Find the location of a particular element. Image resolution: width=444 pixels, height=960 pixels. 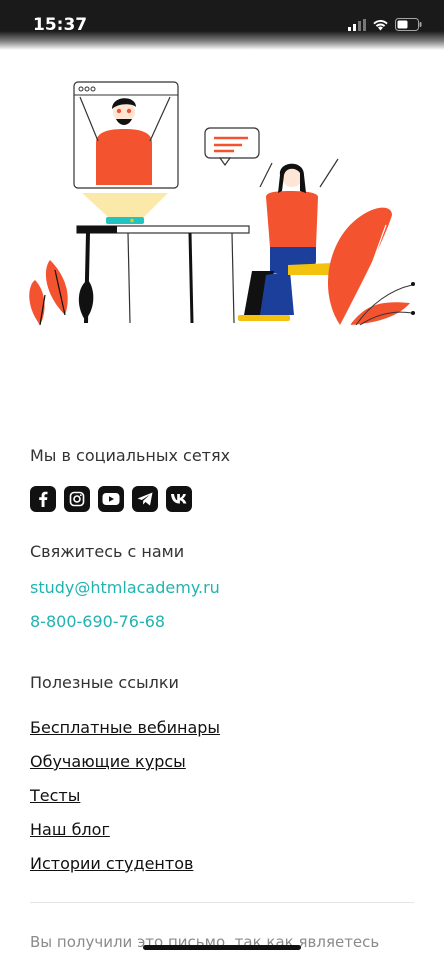

telegram-icon is located at coordinates (145, 499).